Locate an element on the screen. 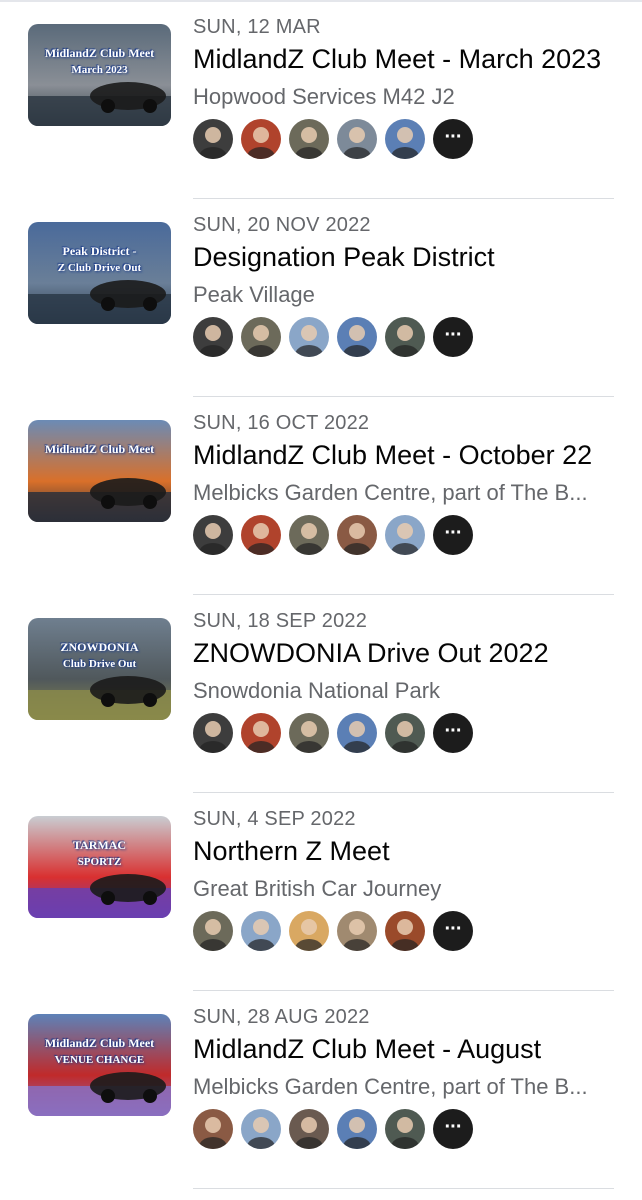 The width and height of the screenshot is (642, 1200). event-cover-image: ZNOWDONIA Club Drive Out is located at coordinates (99, 669).